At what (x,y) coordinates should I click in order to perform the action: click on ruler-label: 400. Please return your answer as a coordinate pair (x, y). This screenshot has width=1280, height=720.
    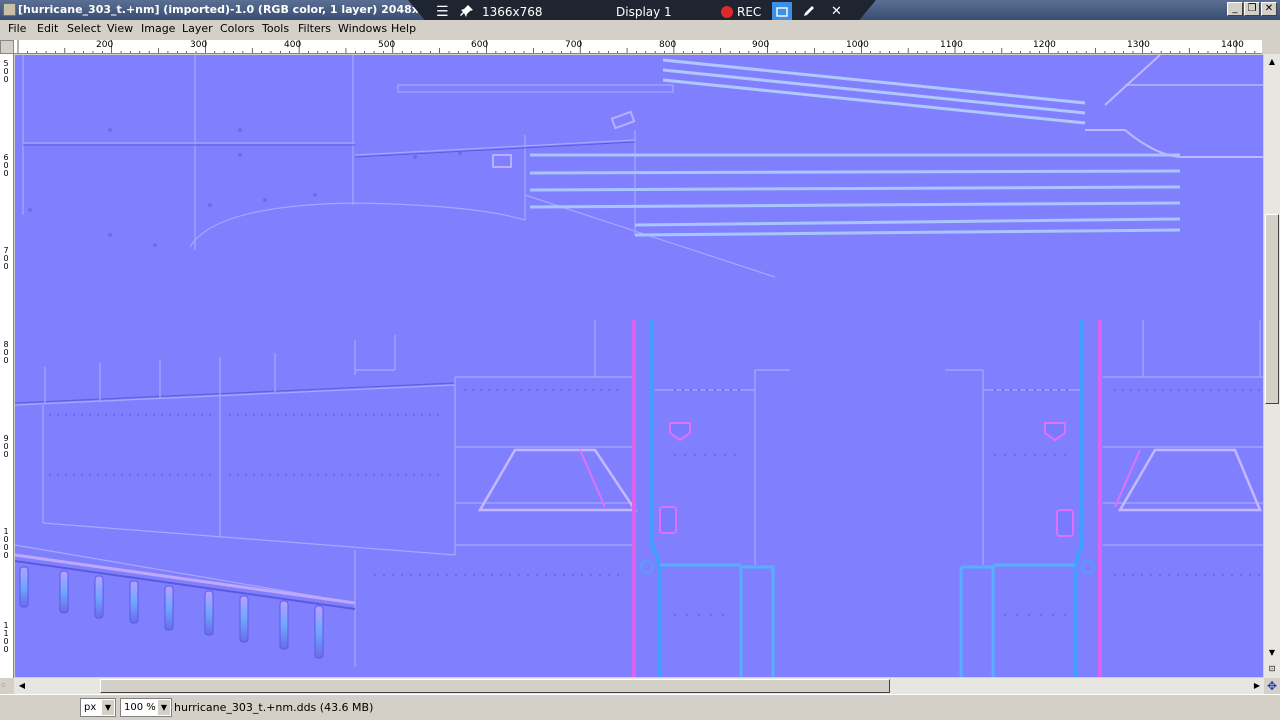
    Looking at the image, I should click on (293, 45).